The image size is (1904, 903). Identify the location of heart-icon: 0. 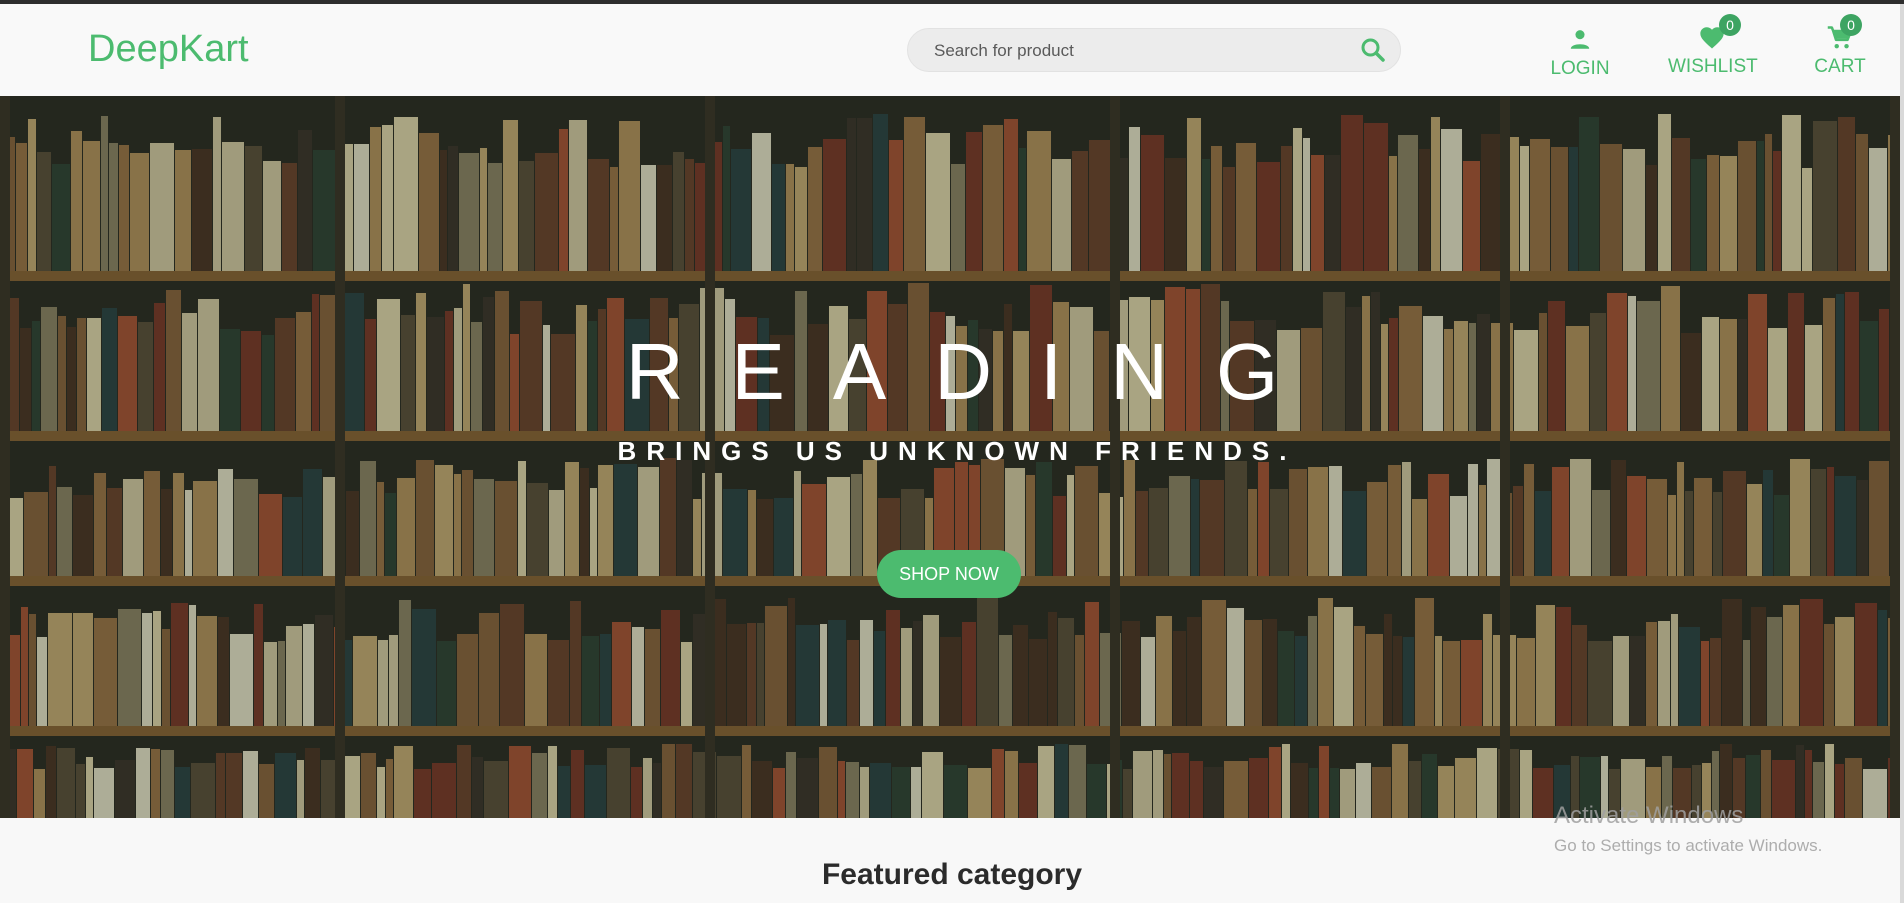
(1712, 35).